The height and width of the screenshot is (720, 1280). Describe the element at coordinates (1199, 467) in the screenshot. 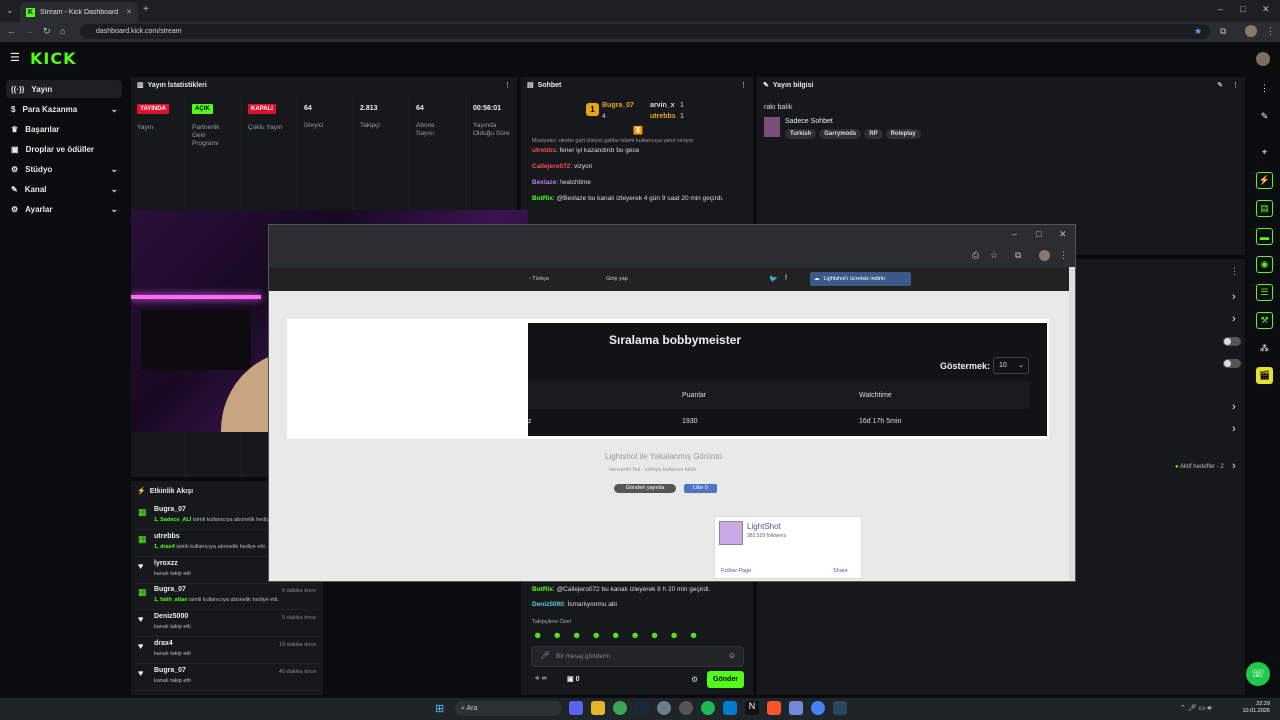

I see `active-goals-link: ● Aktif hedefler - 2` at that location.